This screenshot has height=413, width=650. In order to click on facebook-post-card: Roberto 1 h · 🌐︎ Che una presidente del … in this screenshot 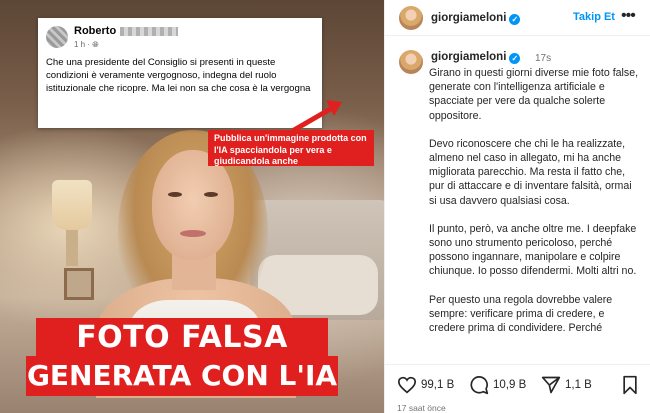, I will do `click(180, 73)`.